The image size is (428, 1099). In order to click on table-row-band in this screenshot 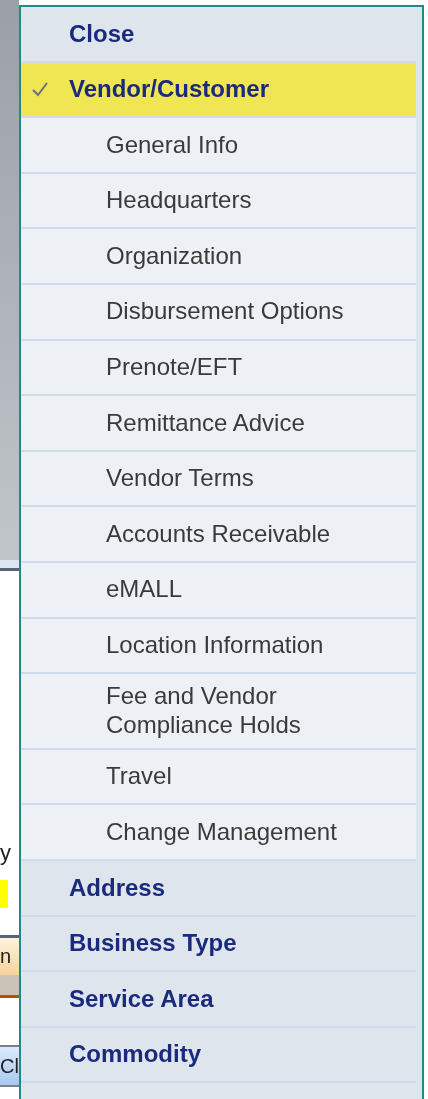, I will do `click(9, 986)`.